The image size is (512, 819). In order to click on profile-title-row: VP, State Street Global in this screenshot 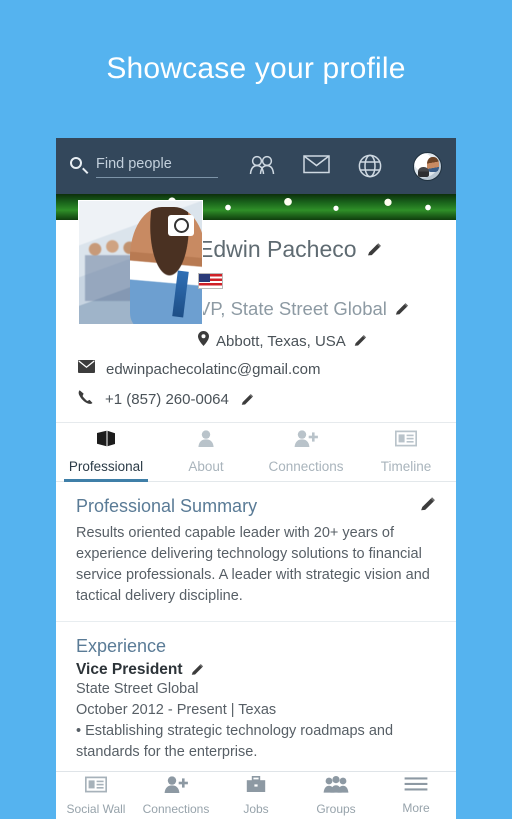, I will do `click(320, 309)`.